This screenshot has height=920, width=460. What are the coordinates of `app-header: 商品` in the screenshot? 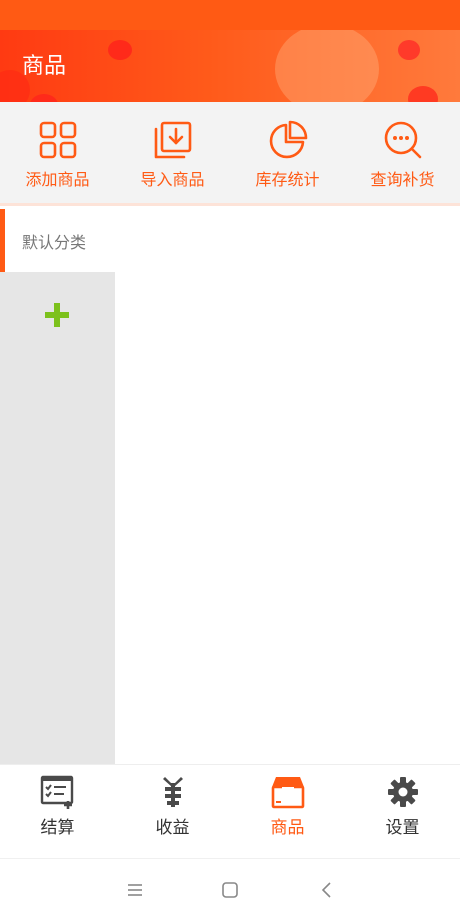 It's located at (230, 66).